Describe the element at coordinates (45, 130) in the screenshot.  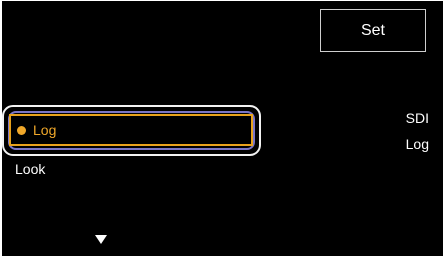
I see `menu-item-label: Log` at that location.